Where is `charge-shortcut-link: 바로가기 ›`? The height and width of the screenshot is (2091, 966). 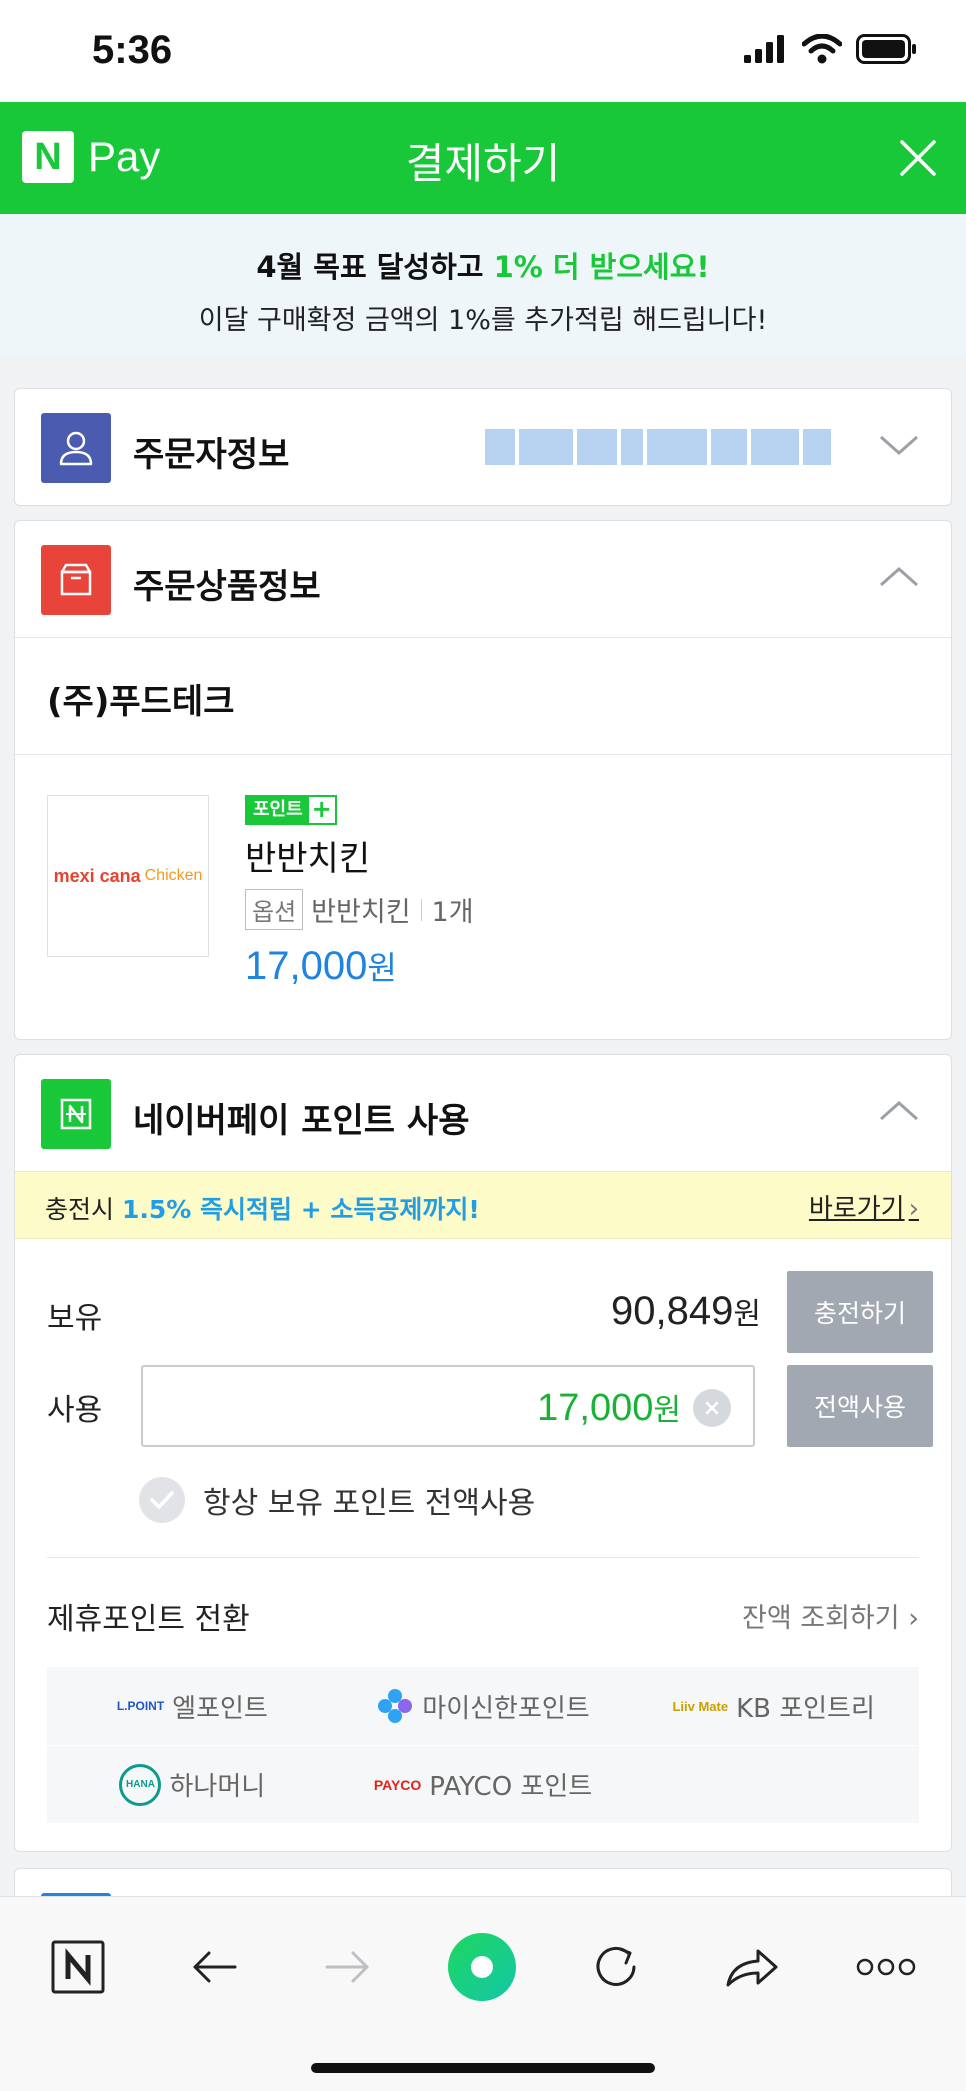 charge-shortcut-link: 바로가기 › is located at coordinates (864, 1206).